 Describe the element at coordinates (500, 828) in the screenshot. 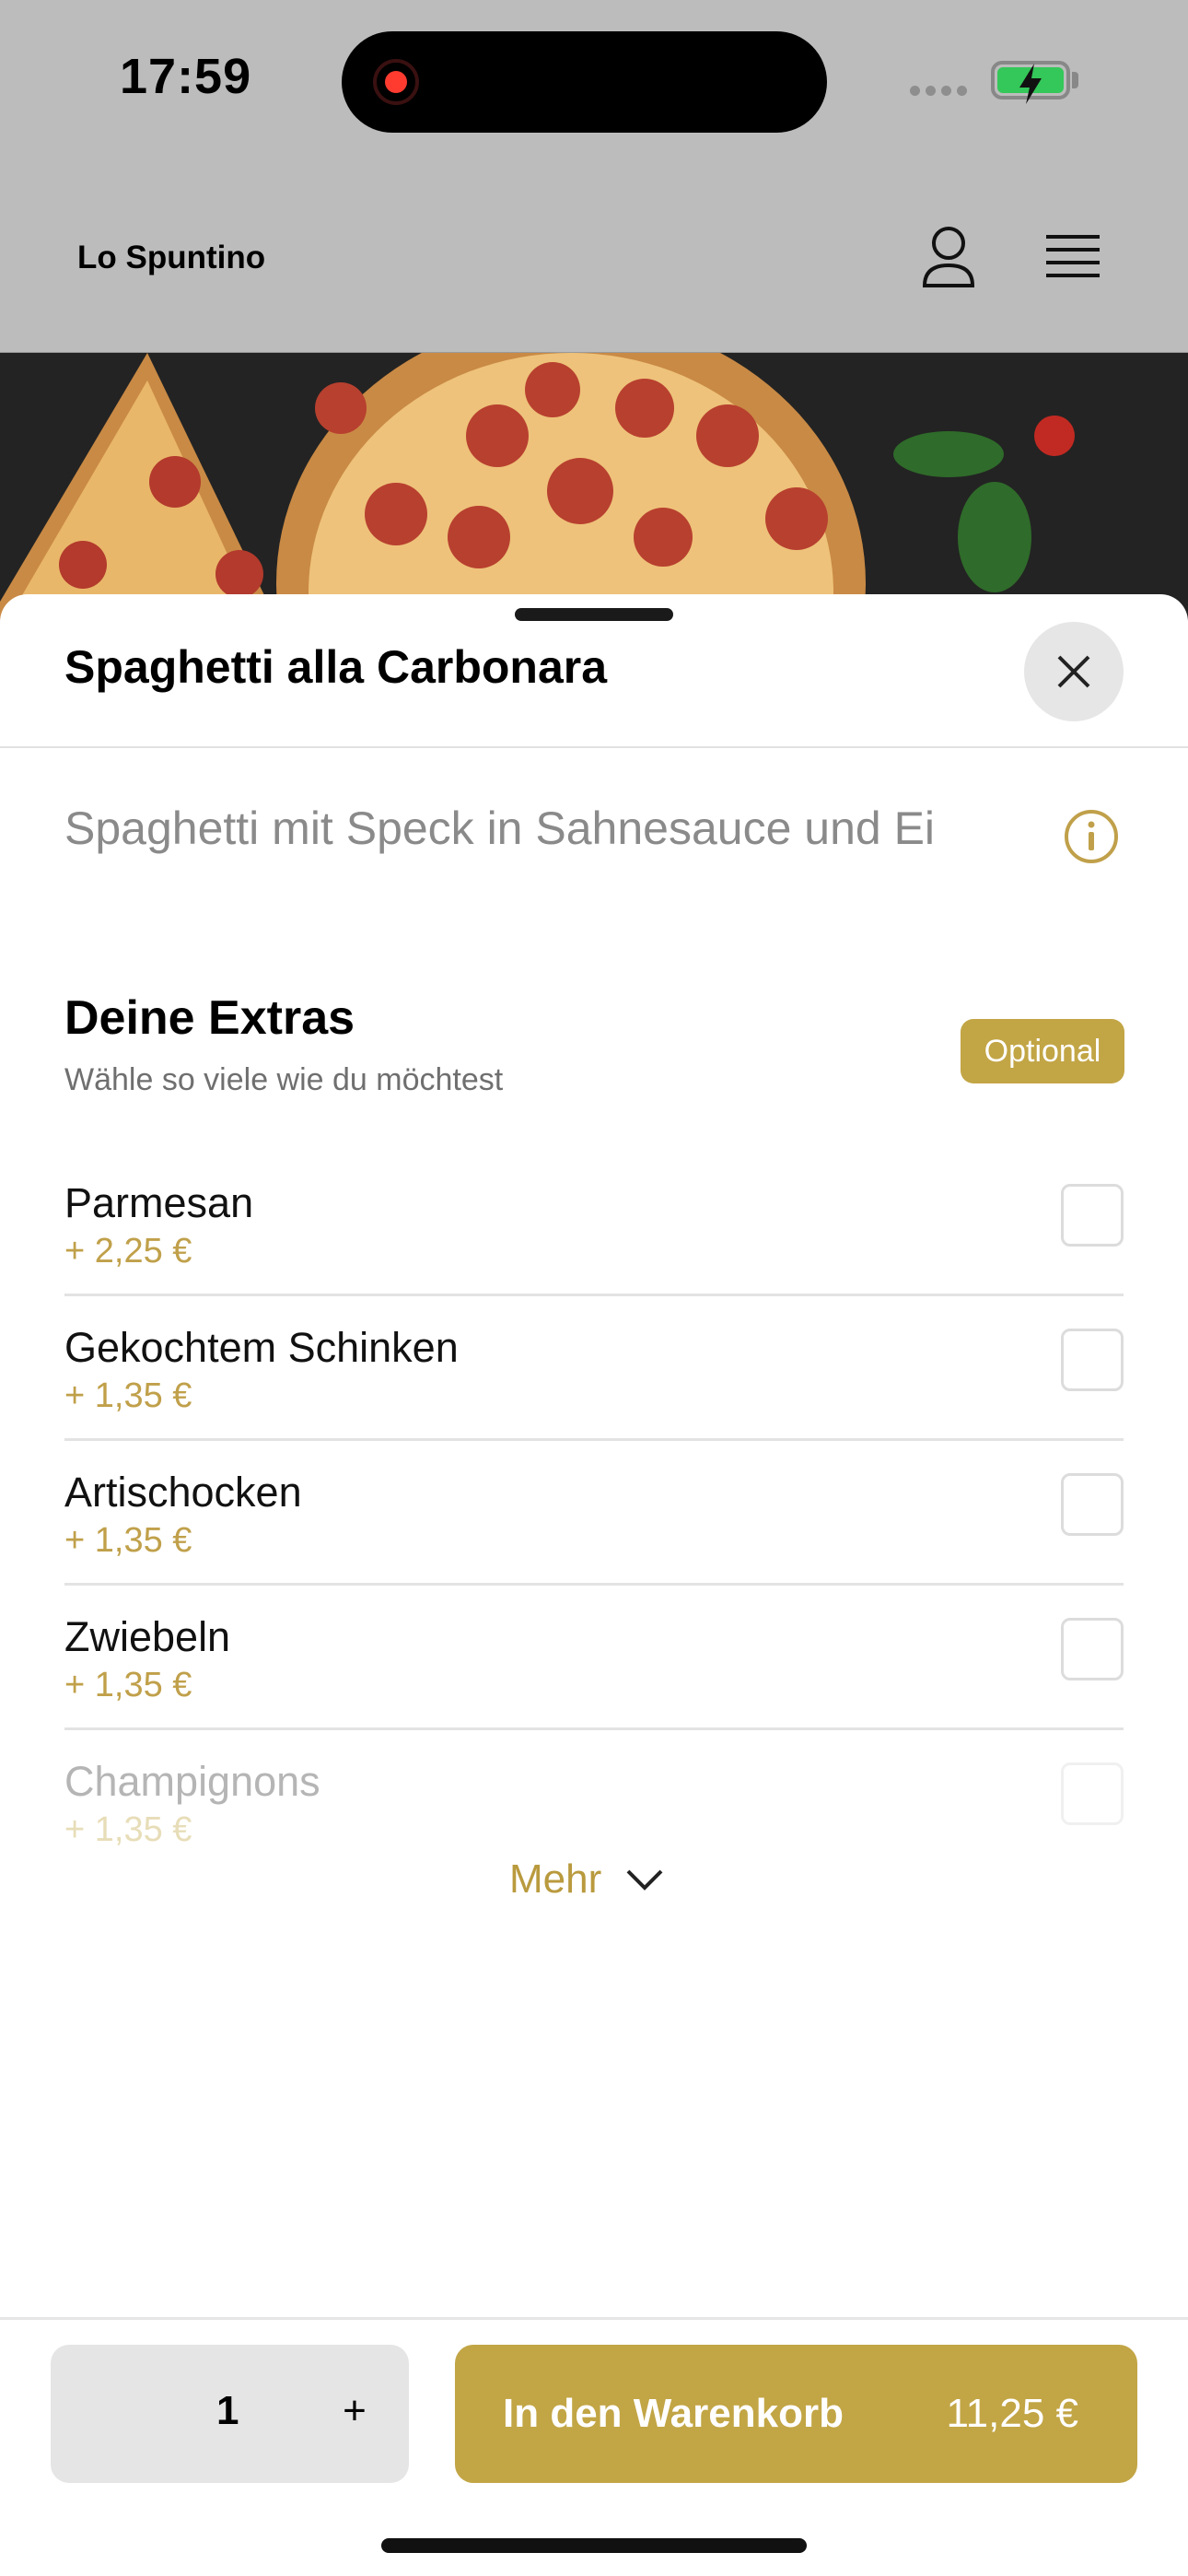

I see `product-description: Spaghetti mit Speck in Sahnesauce und Ei` at that location.